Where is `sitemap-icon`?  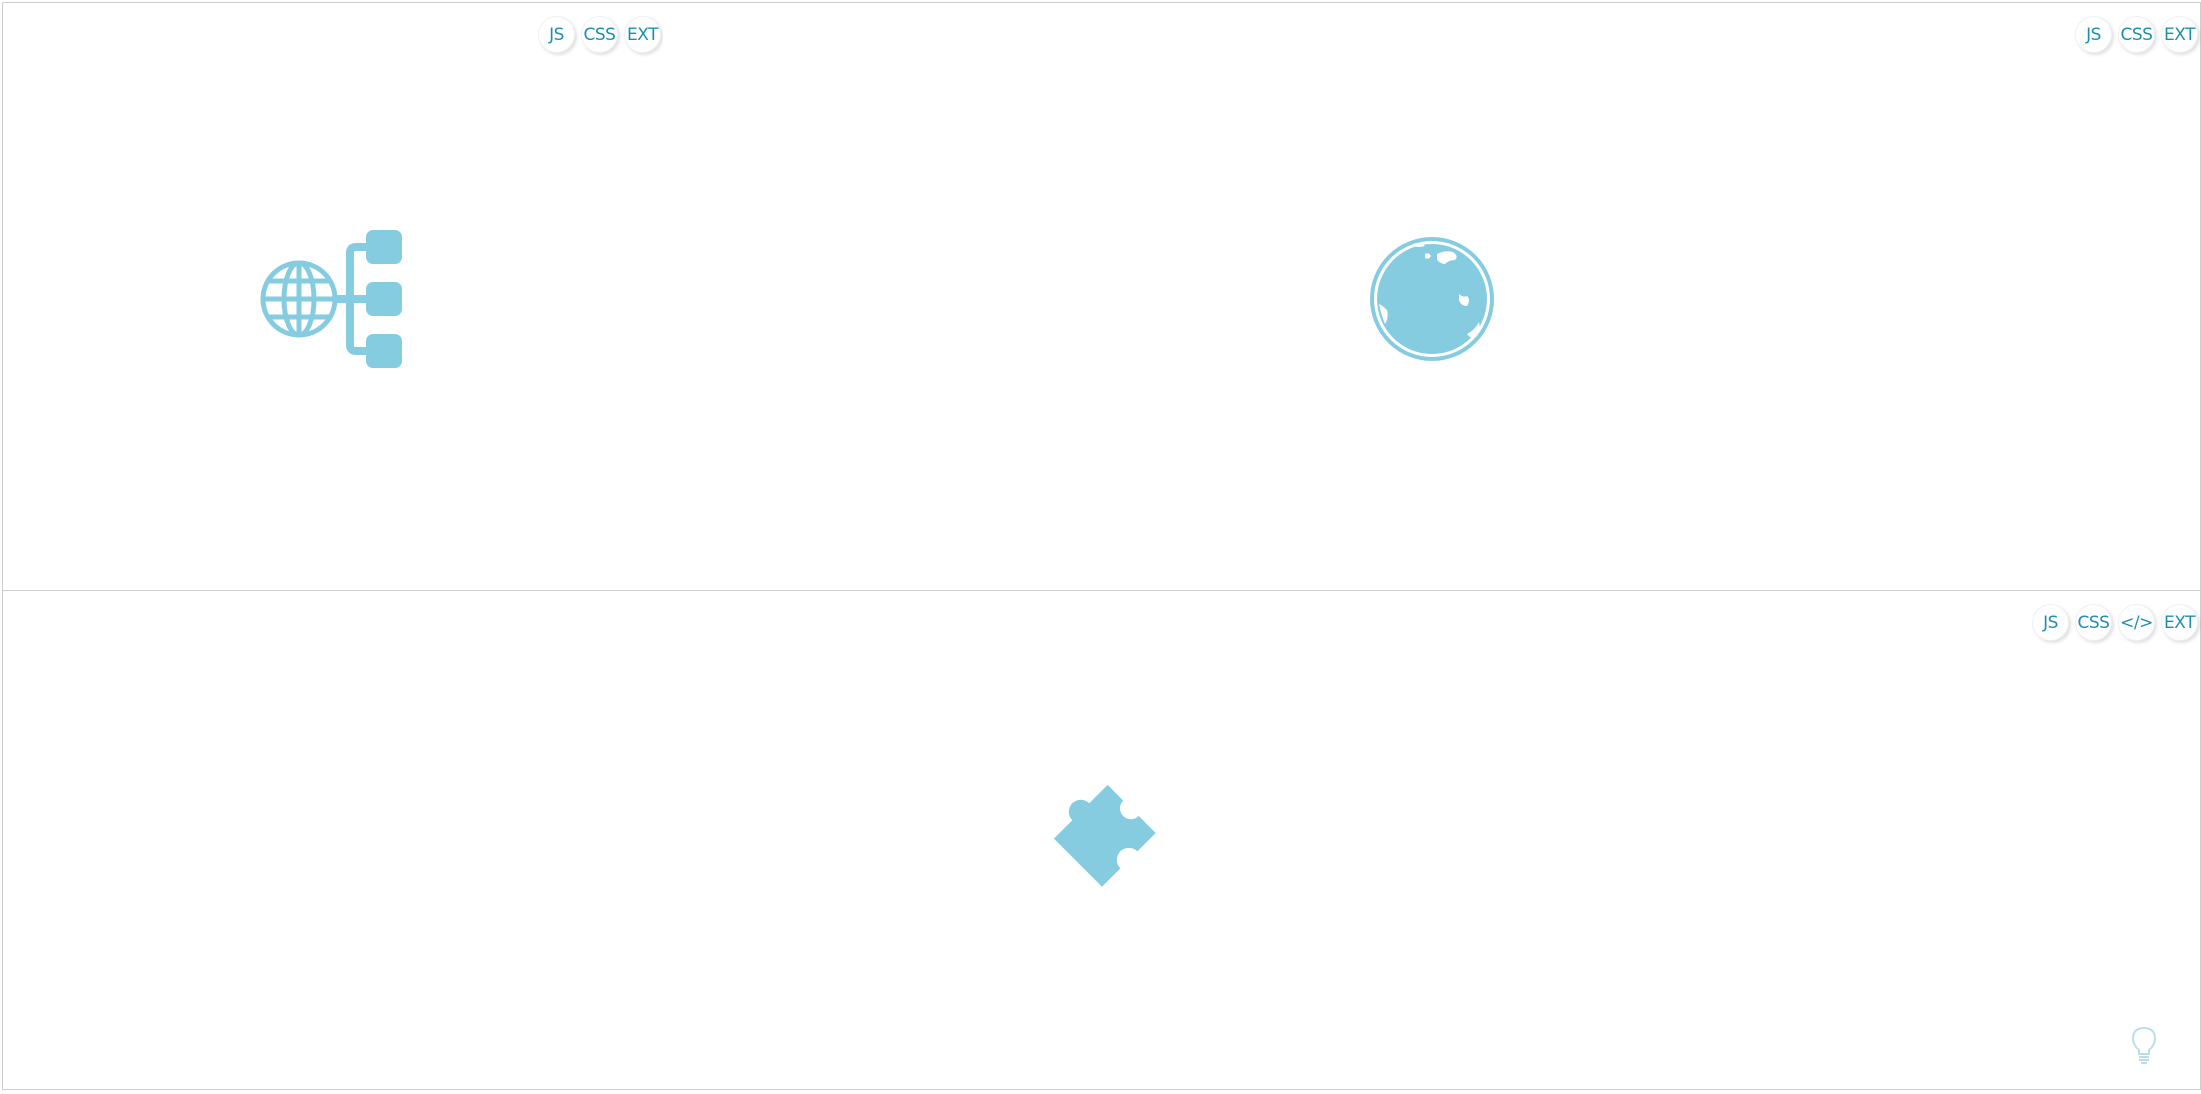
sitemap-icon is located at coordinates (331, 299).